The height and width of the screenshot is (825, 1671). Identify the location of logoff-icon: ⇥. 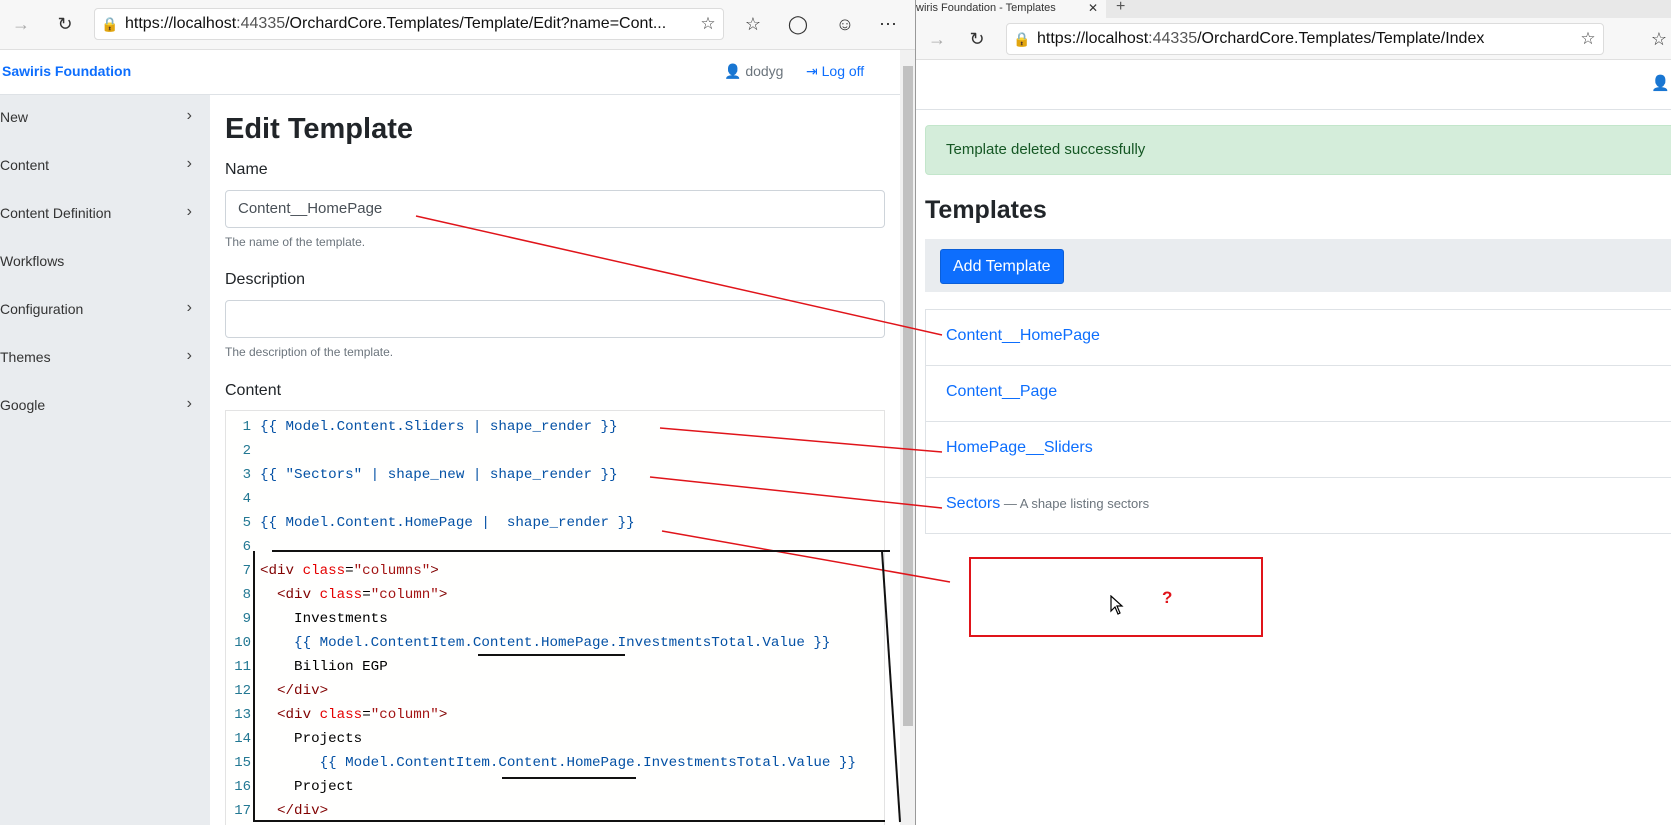
(814, 71).